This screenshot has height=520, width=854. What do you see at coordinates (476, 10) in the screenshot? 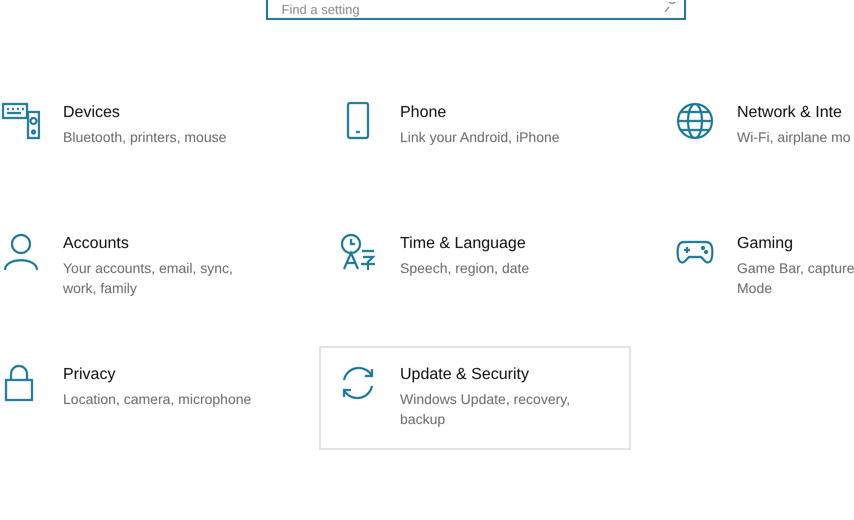
I see `search-field: Find a setting` at bounding box center [476, 10].